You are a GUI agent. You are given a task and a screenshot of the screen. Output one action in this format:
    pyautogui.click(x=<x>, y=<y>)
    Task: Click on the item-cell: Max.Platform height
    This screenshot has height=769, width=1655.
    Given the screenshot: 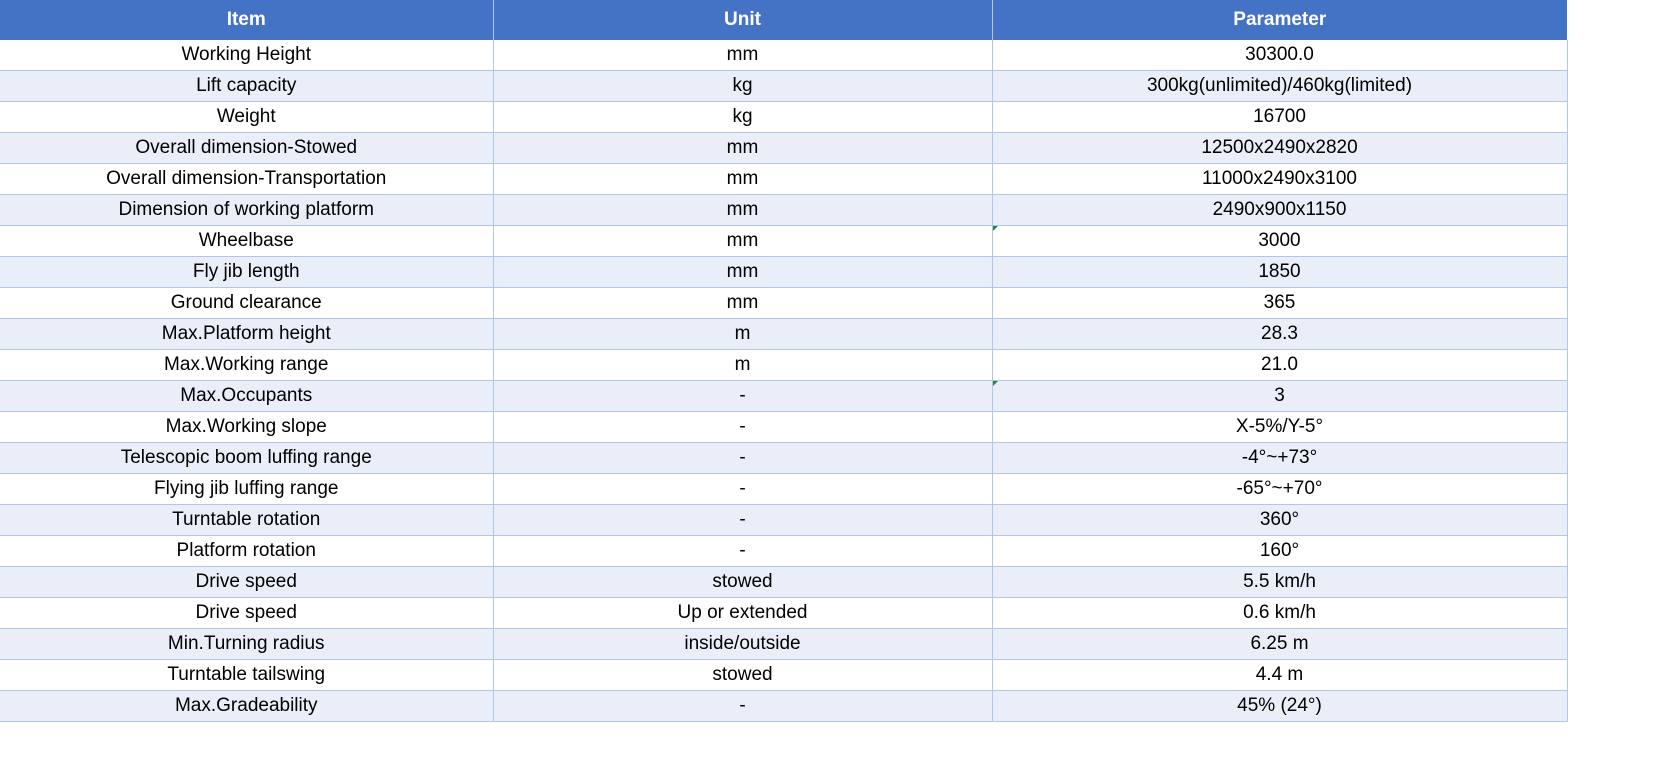 What is the action you would take?
    pyautogui.click(x=247, y=334)
    